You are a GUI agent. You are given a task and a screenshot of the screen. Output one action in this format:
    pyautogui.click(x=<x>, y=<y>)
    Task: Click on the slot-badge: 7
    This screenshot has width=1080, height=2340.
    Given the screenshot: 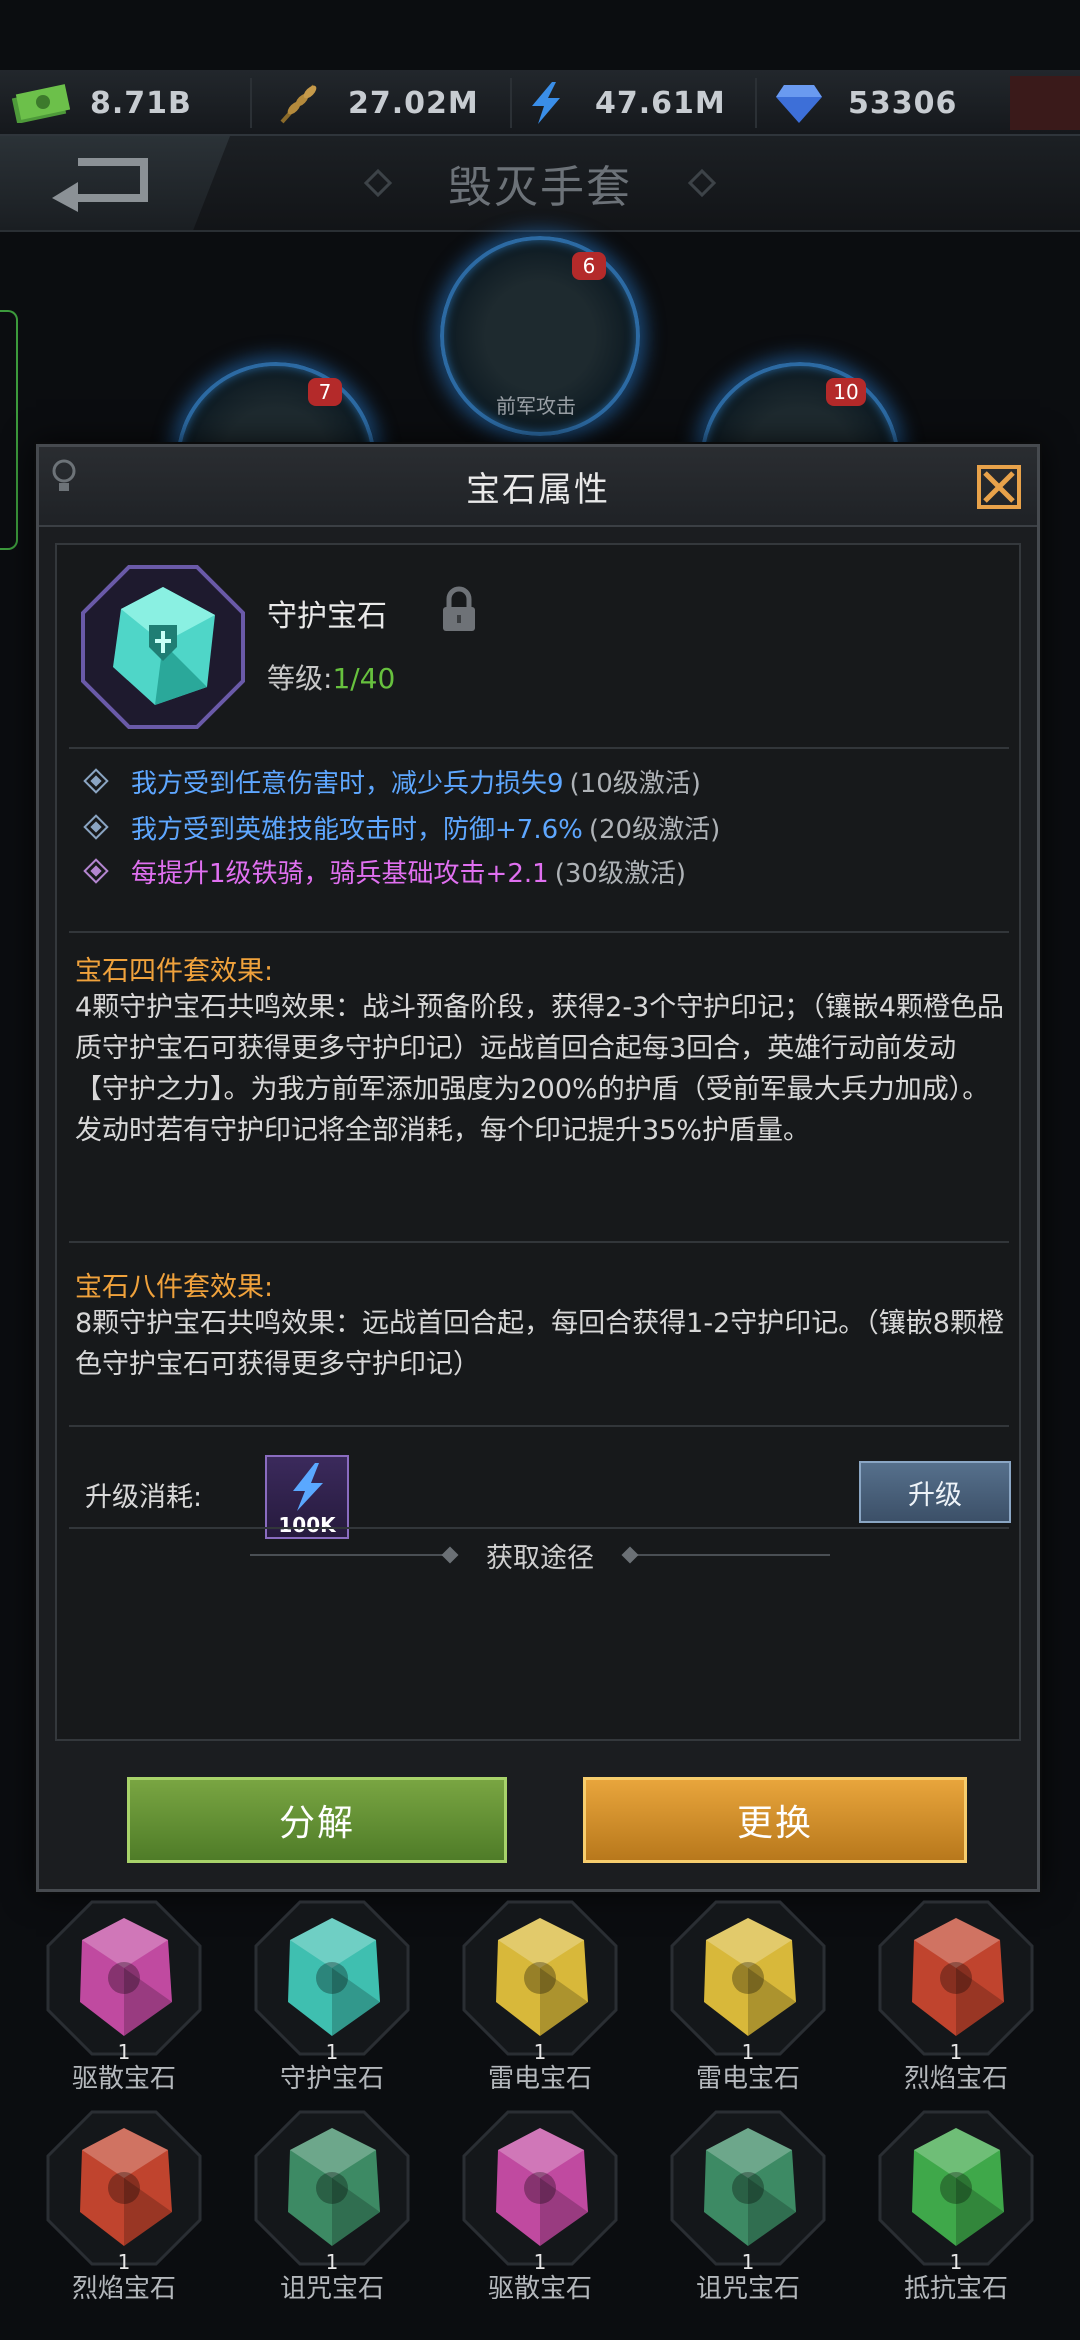 What is the action you would take?
    pyautogui.click(x=325, y=392)
    